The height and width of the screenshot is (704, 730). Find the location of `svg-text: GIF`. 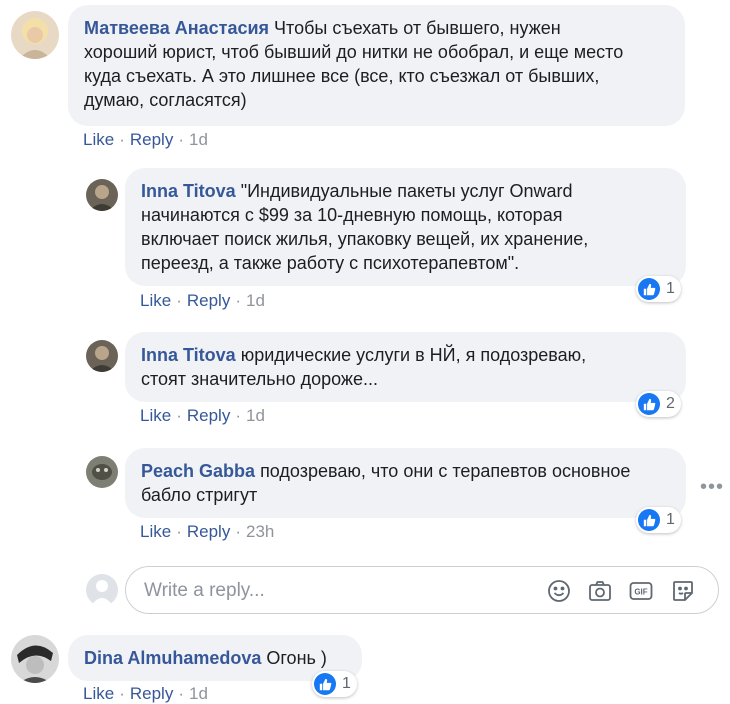

svg-text: GIF is located at coordinates (640, 592).